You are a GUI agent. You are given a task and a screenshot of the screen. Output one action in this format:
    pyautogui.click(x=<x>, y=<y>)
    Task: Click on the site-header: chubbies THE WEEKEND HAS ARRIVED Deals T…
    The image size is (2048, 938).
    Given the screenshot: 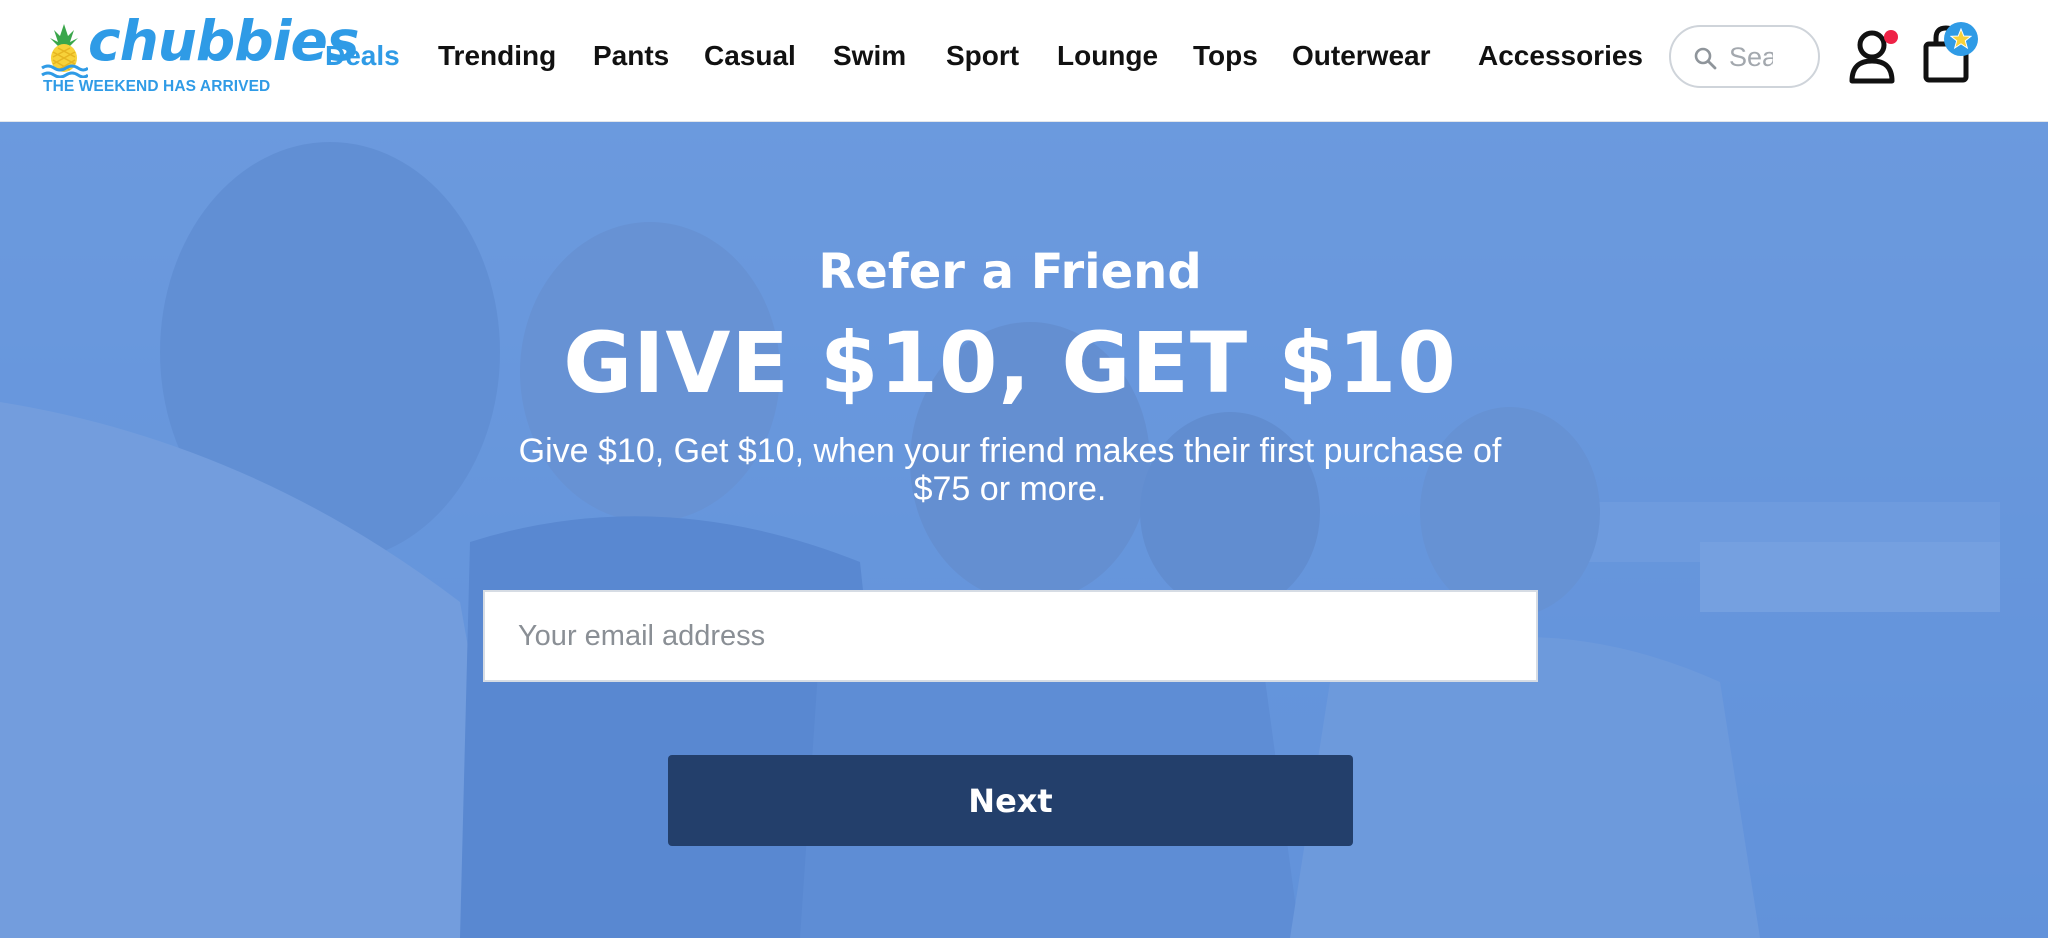 What is the action you would take?
    pyautogui.click(x=1024, y=61)
    